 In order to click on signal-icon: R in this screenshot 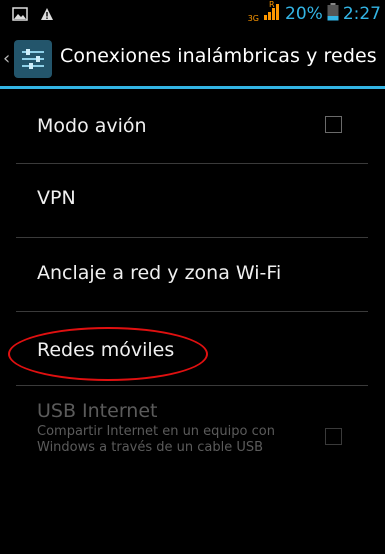, I will do `click(272, 12)`.